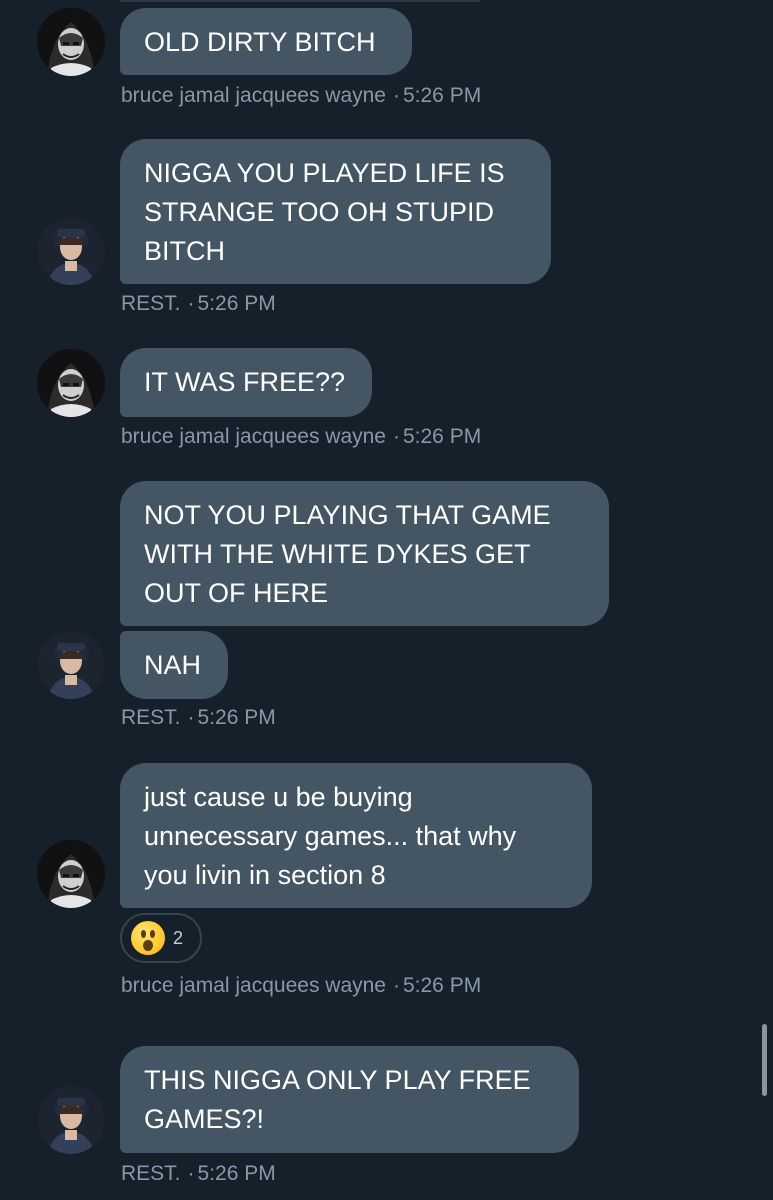  Describe the element at coordinates (178, 937) in the screenshot. I see `reaction-count: 2` at that location.